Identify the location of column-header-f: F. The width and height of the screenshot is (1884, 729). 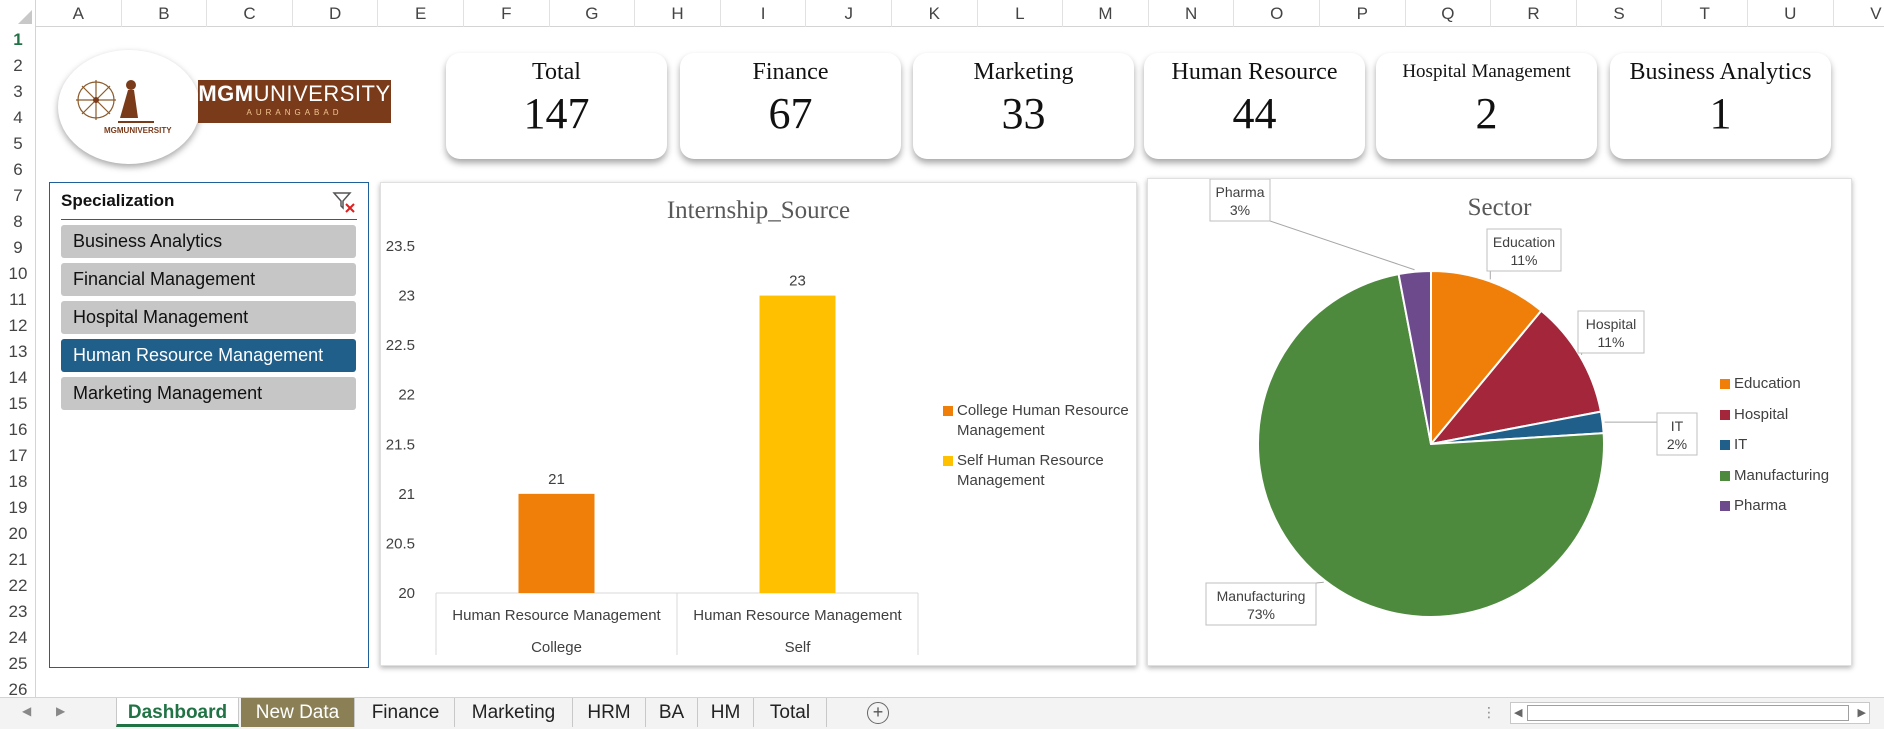
(507, 13).